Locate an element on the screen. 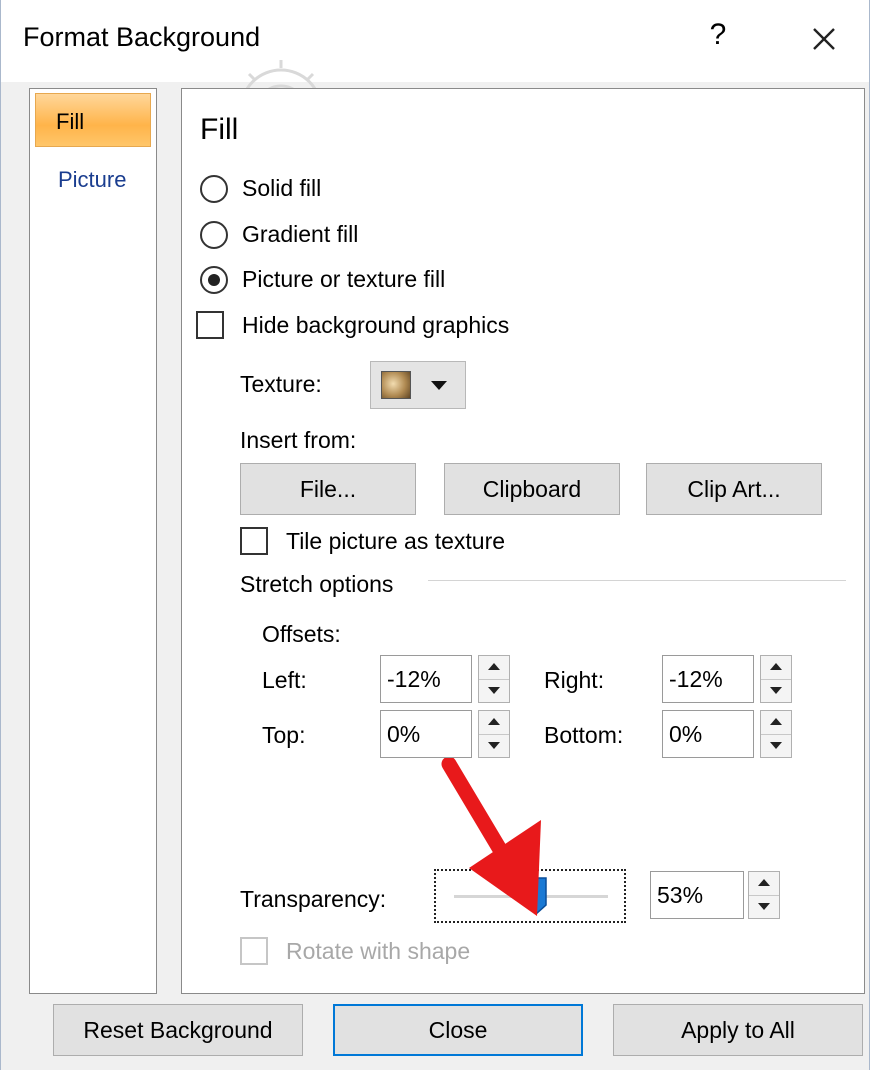 This screenshot has height=1070, width=870. clipboard-button: Clipboard is located at coordinates (532, 489).